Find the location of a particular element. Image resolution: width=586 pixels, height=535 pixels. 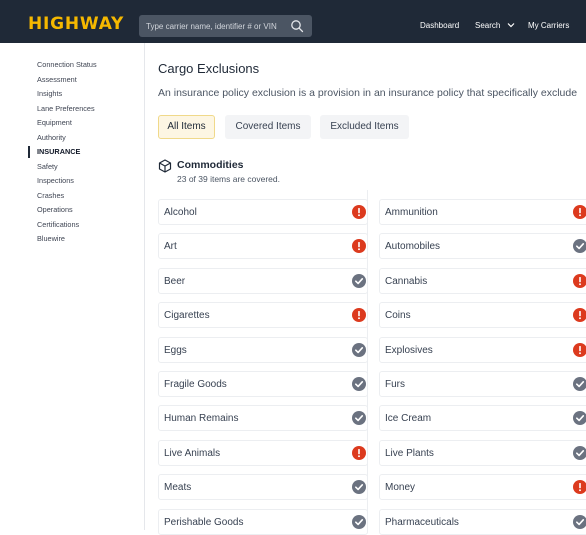

sidebar-item-assessment: Assessment is located at coordinates (85, 80).